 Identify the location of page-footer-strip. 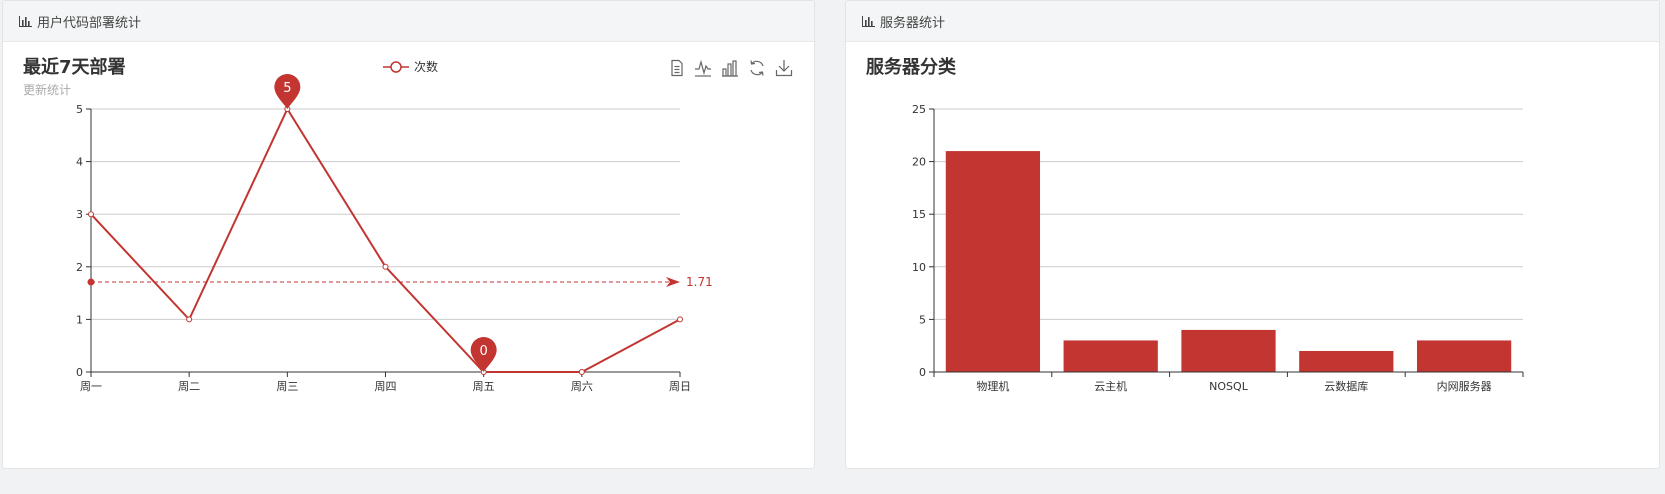
(832, 481).